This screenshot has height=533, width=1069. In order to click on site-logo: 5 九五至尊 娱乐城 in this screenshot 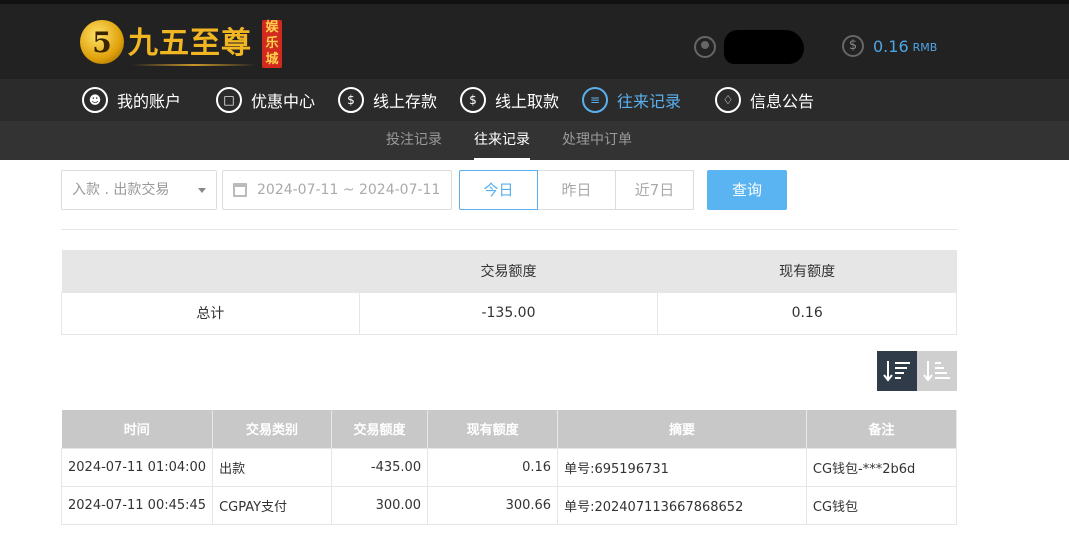, I will do `click(185, 44)`.